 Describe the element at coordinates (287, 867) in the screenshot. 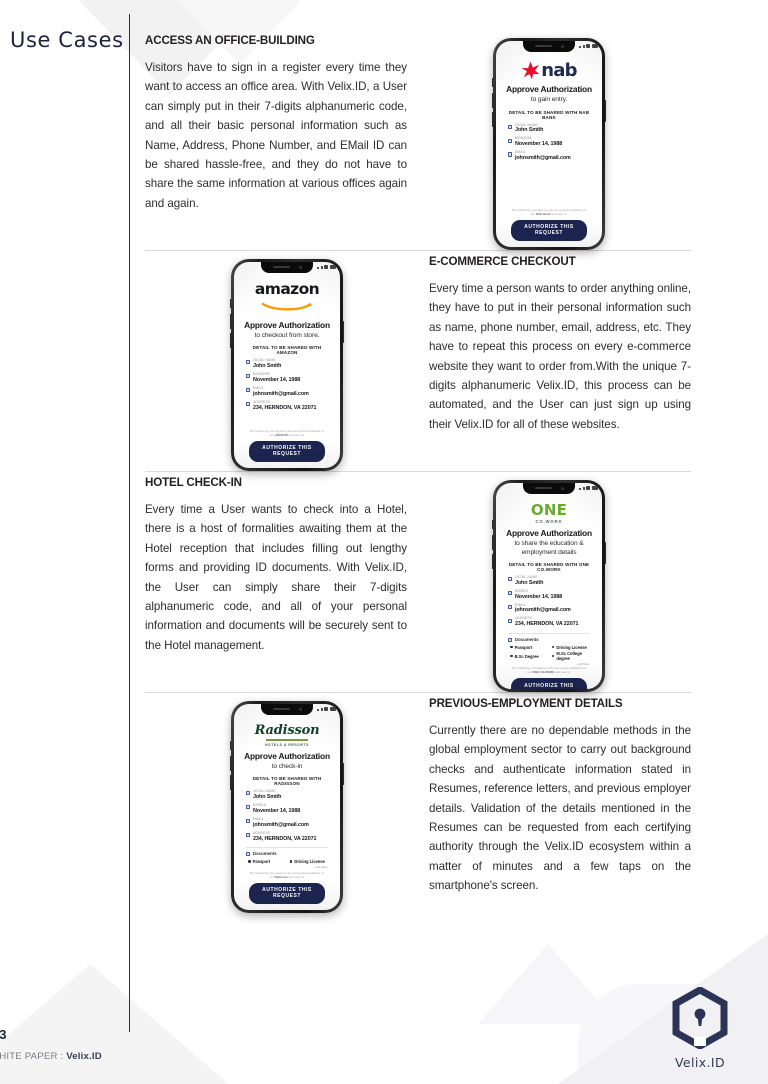

I see `documents-more-label: +40 More` at that location.